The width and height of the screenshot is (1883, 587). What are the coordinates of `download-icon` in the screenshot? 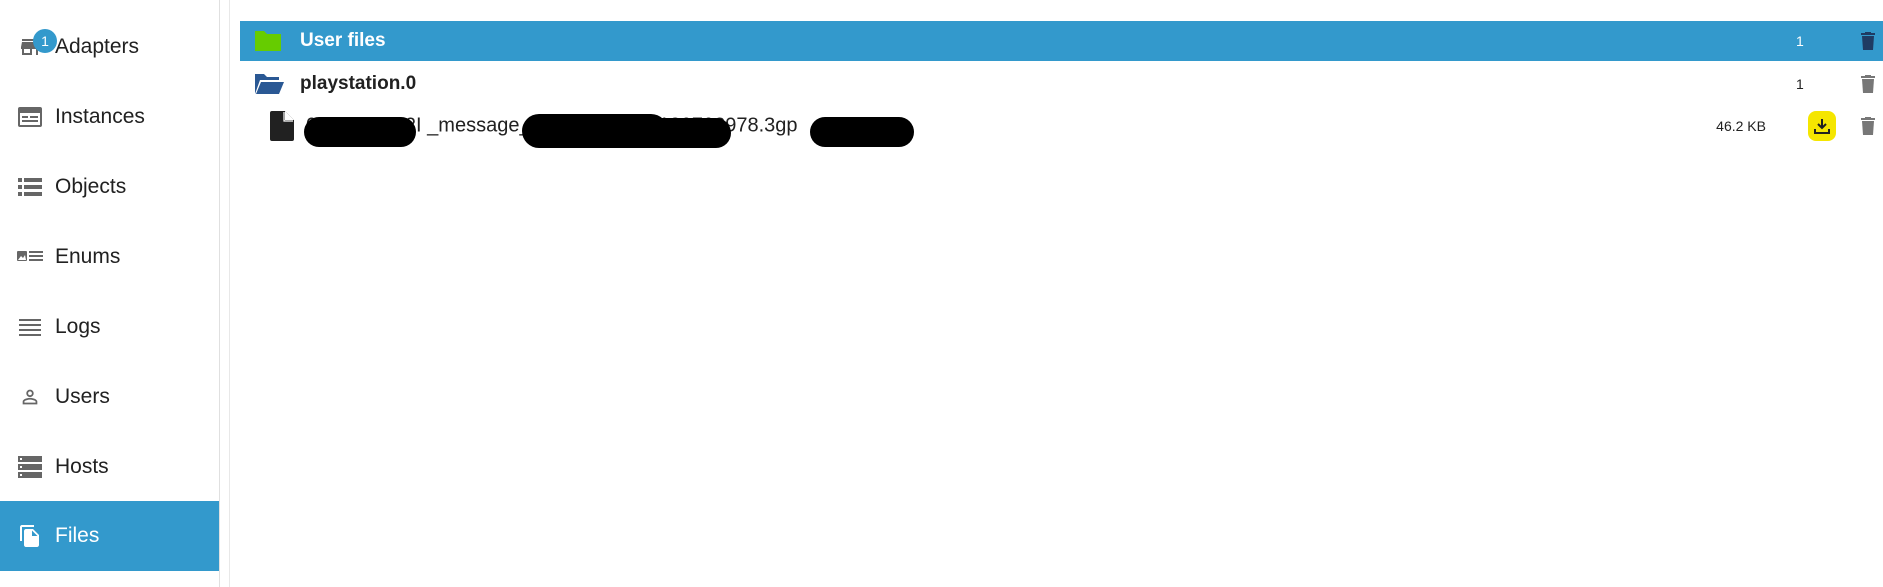 It's located at (1822, 126).